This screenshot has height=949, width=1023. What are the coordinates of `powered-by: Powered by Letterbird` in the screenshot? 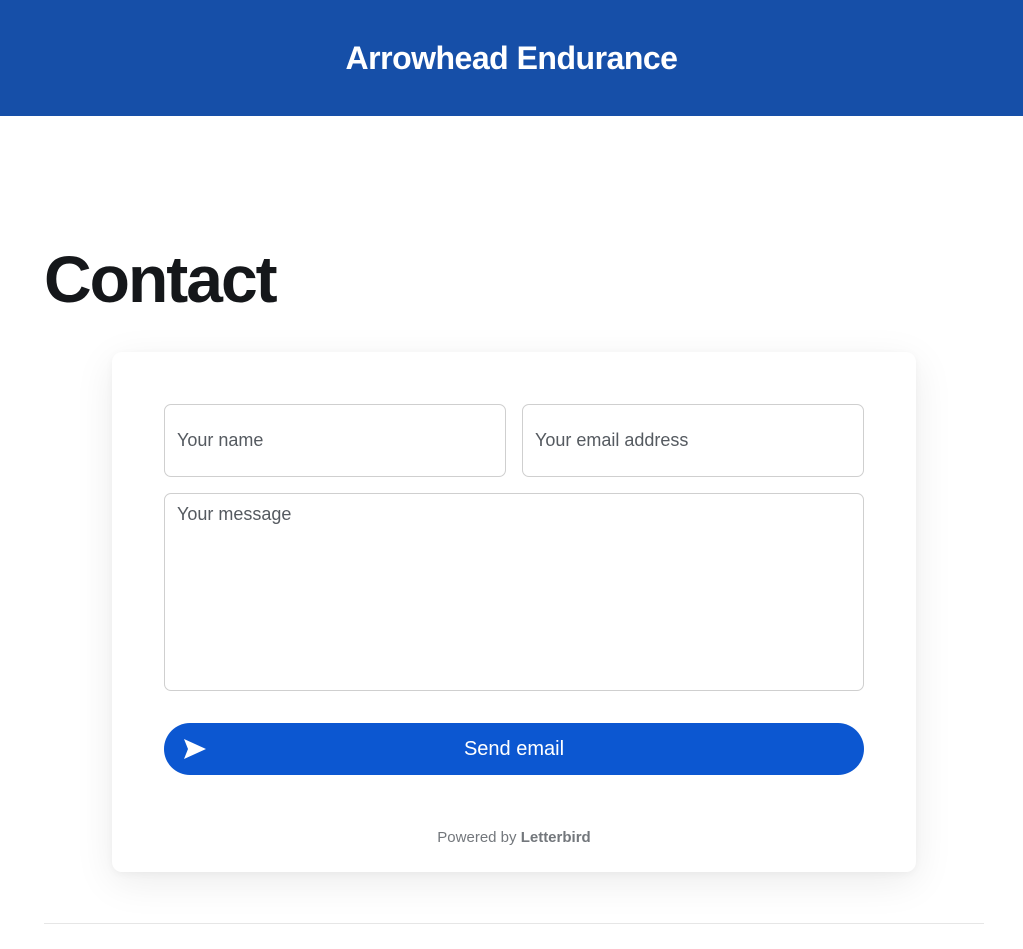 It's located at (514, 837).